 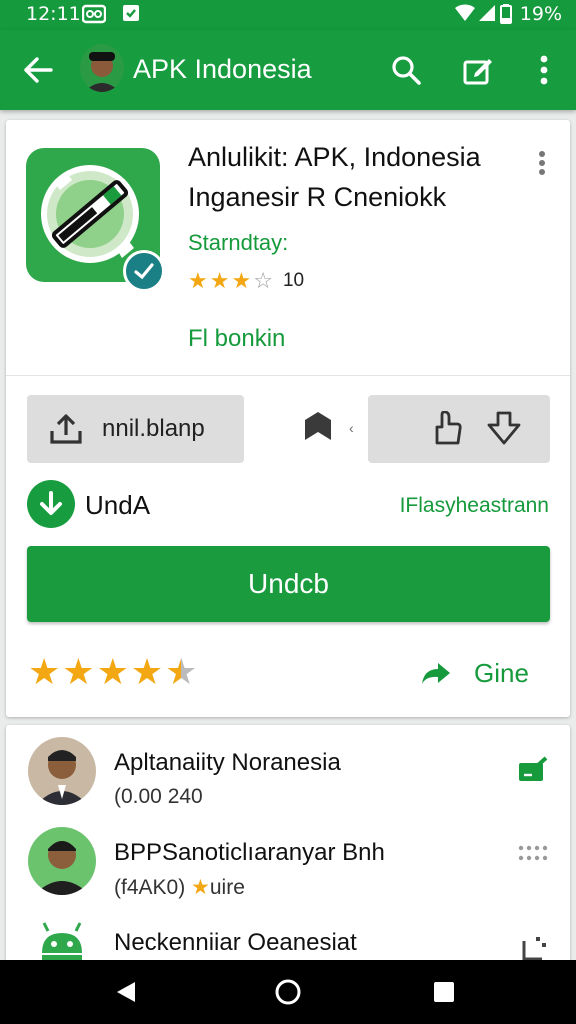 I want to click on download-row: UndA IFlasyheastrann, so click(x=289, y=505).